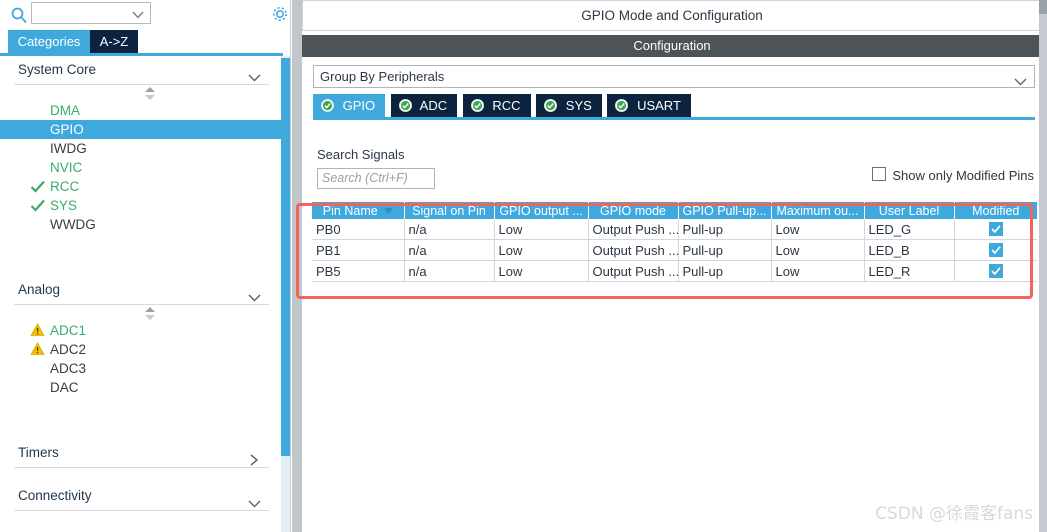 This screenshot has height=532, width=1047. I want to click on search-combo, so click(91, 13).